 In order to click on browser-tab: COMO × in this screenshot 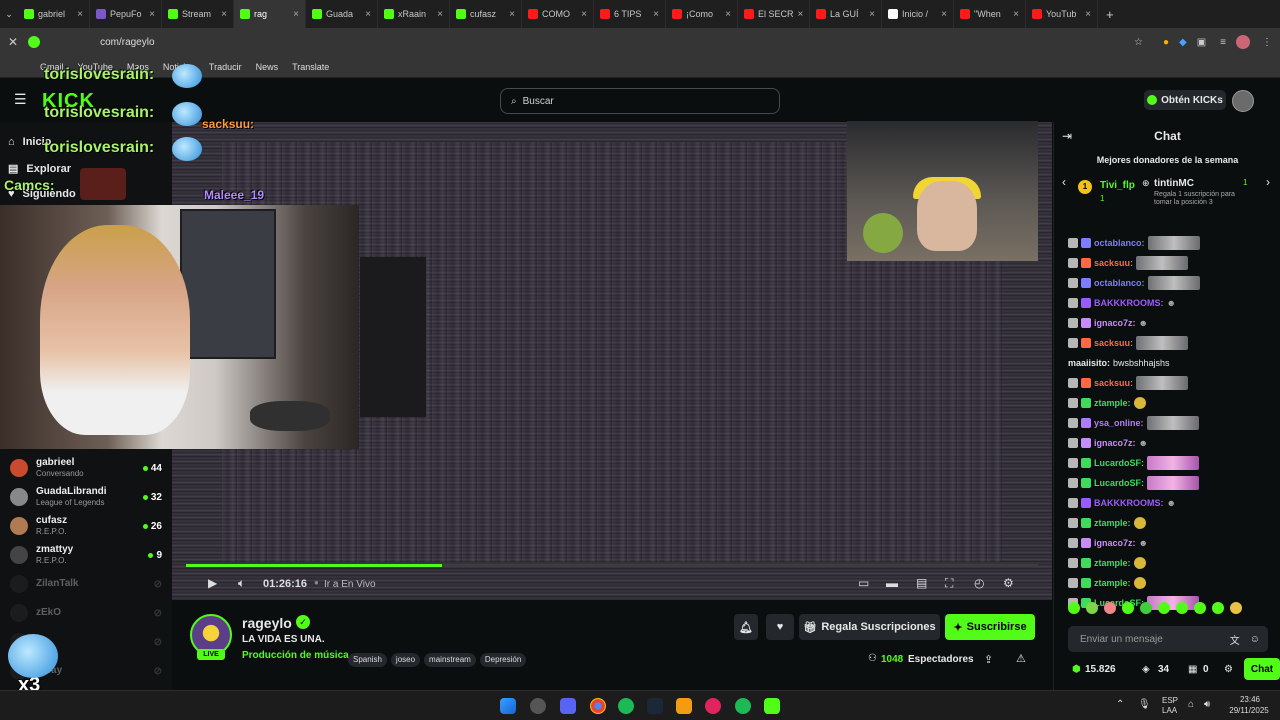, I will do `click(558, 14)`.